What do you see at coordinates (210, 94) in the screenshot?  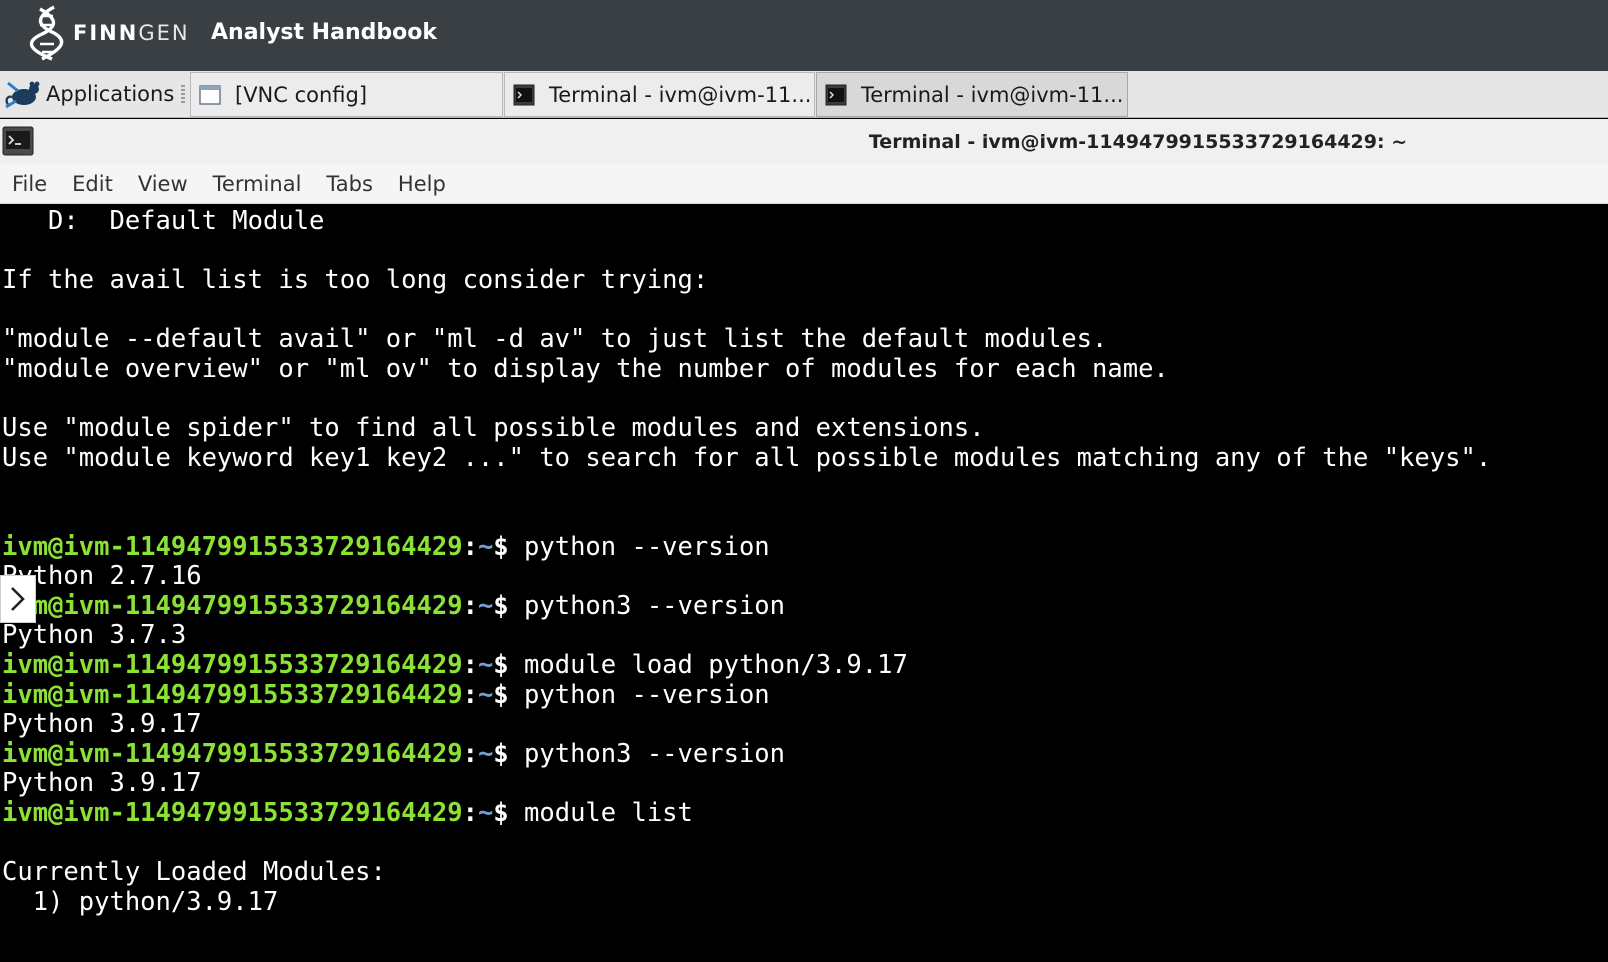 I see `window-icon` at bounding box center [210, 94].